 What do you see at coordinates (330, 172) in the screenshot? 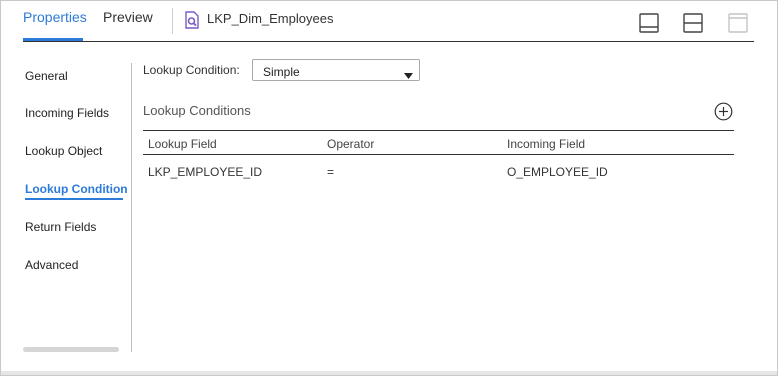
I see `cell-operator: =` at bounding box center [330, 172].